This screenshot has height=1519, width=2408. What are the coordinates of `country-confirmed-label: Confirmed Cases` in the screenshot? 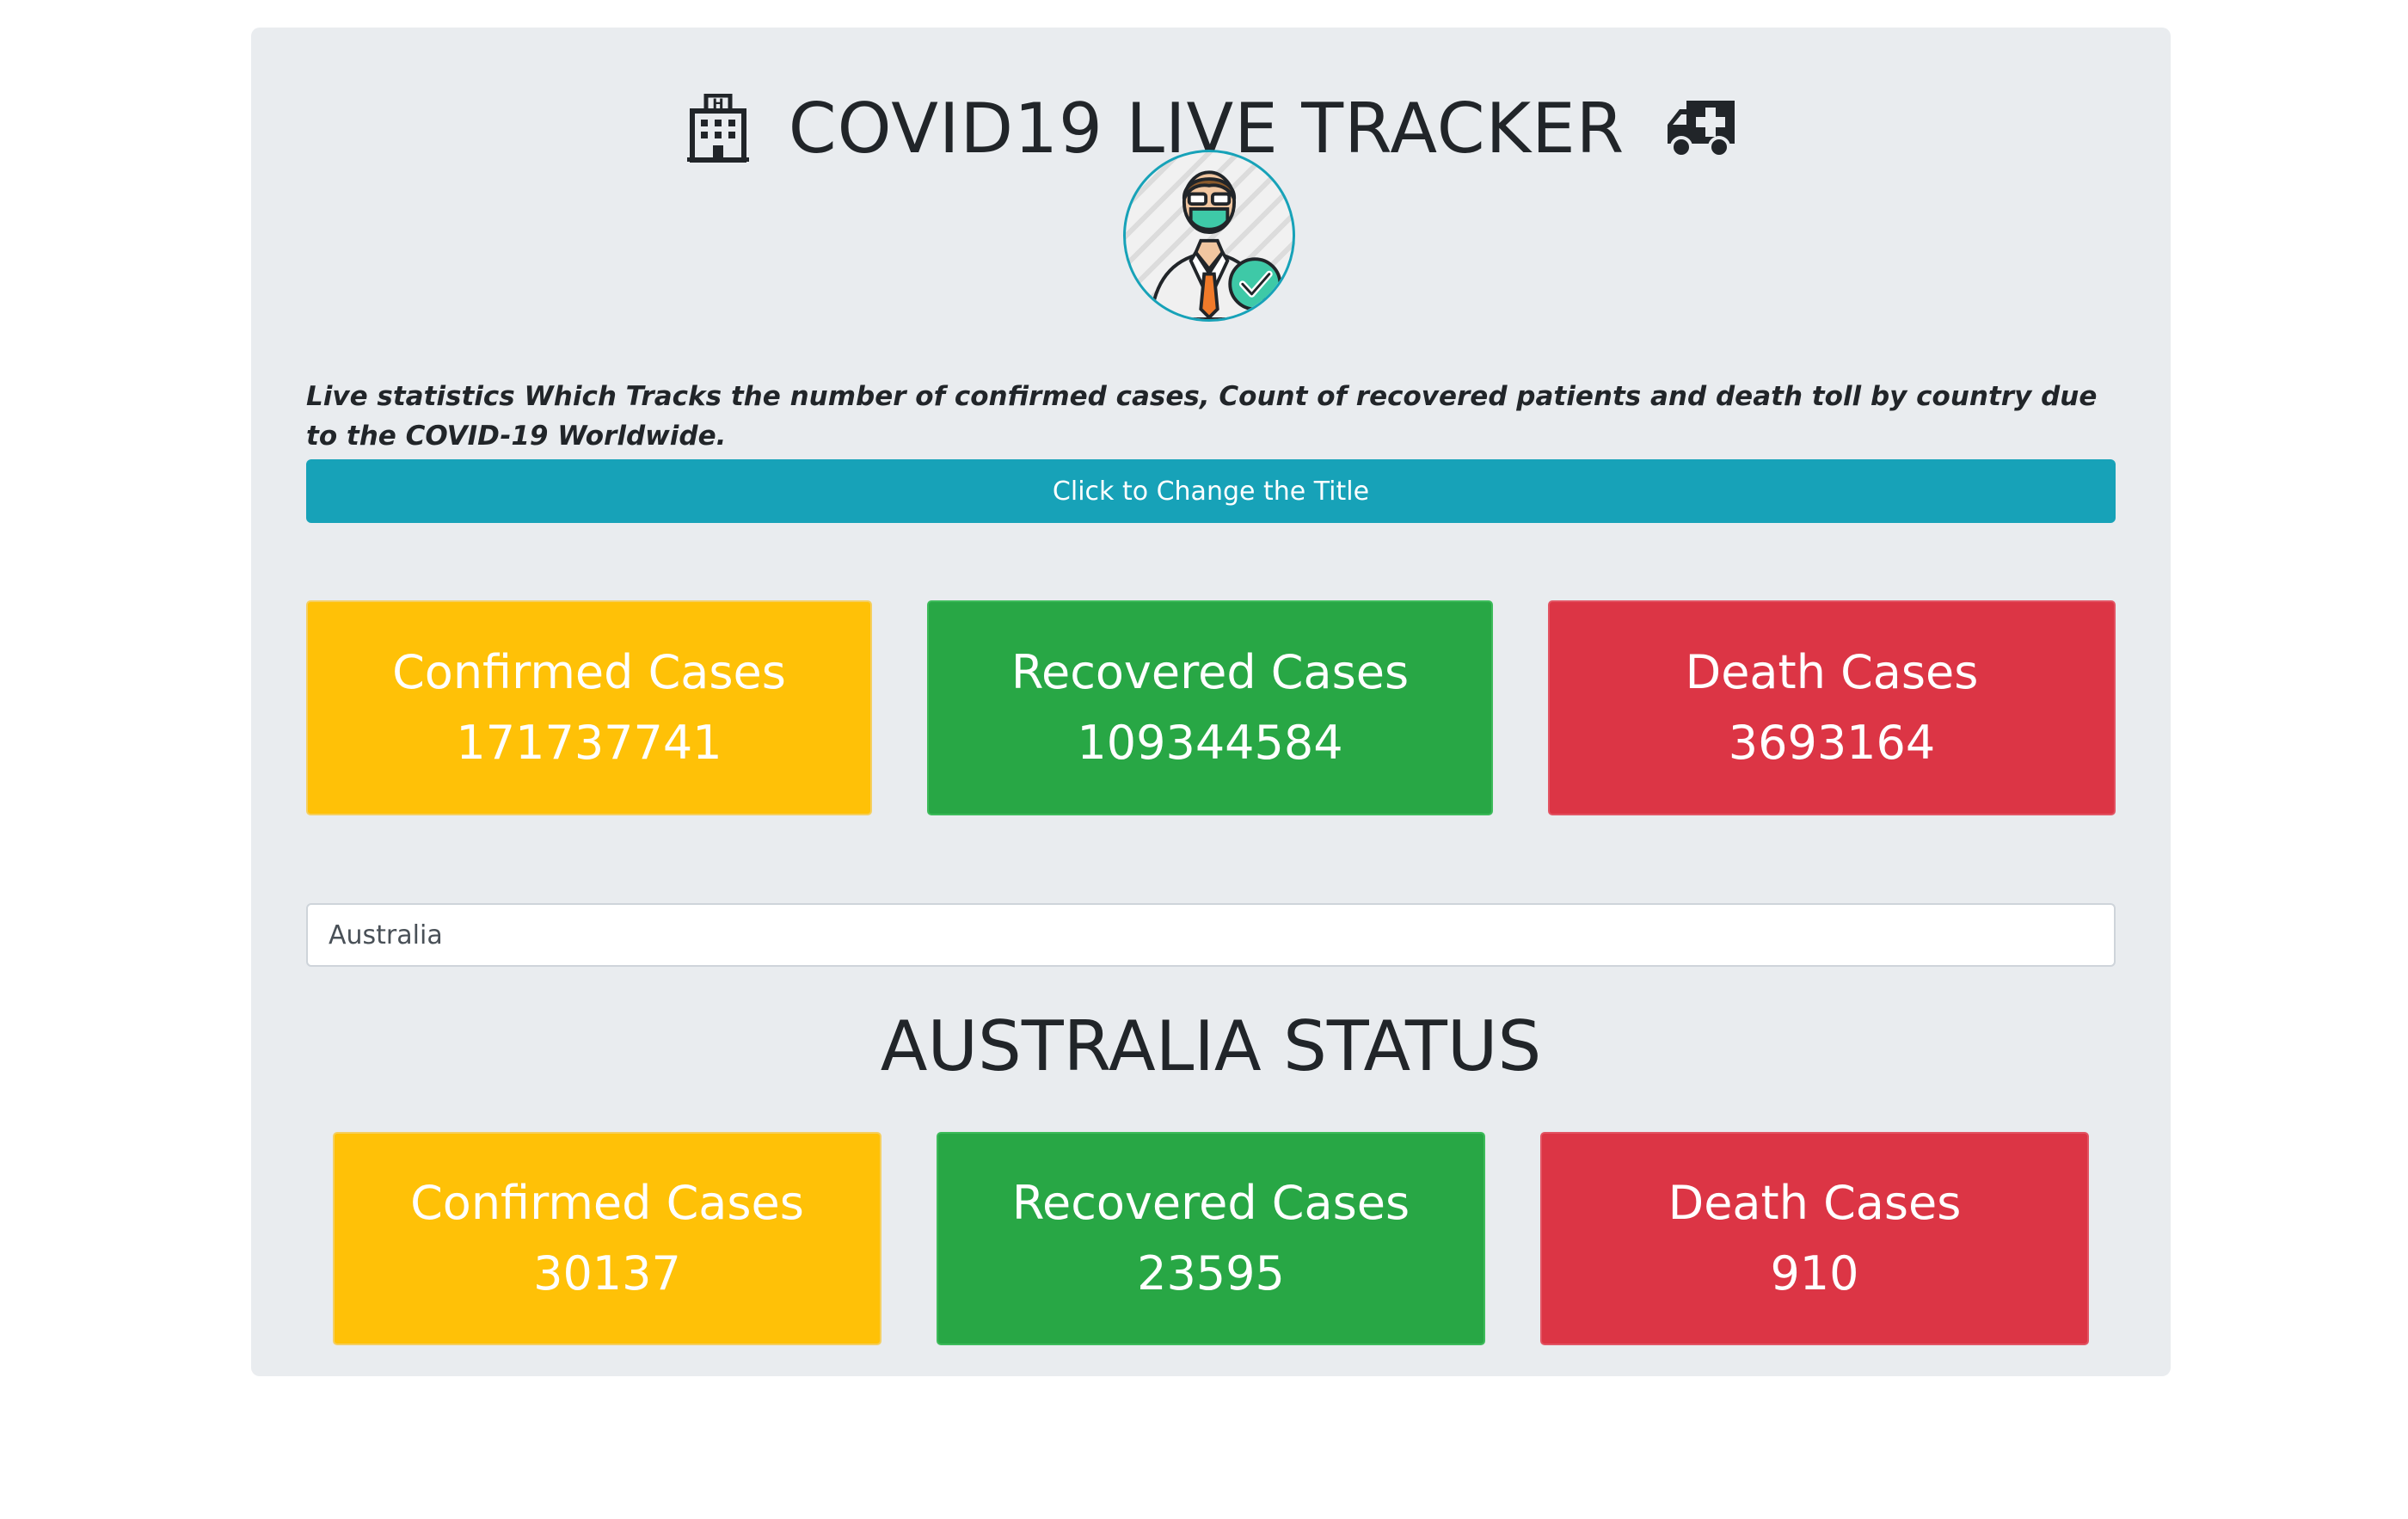 It's located at (607, 1203).